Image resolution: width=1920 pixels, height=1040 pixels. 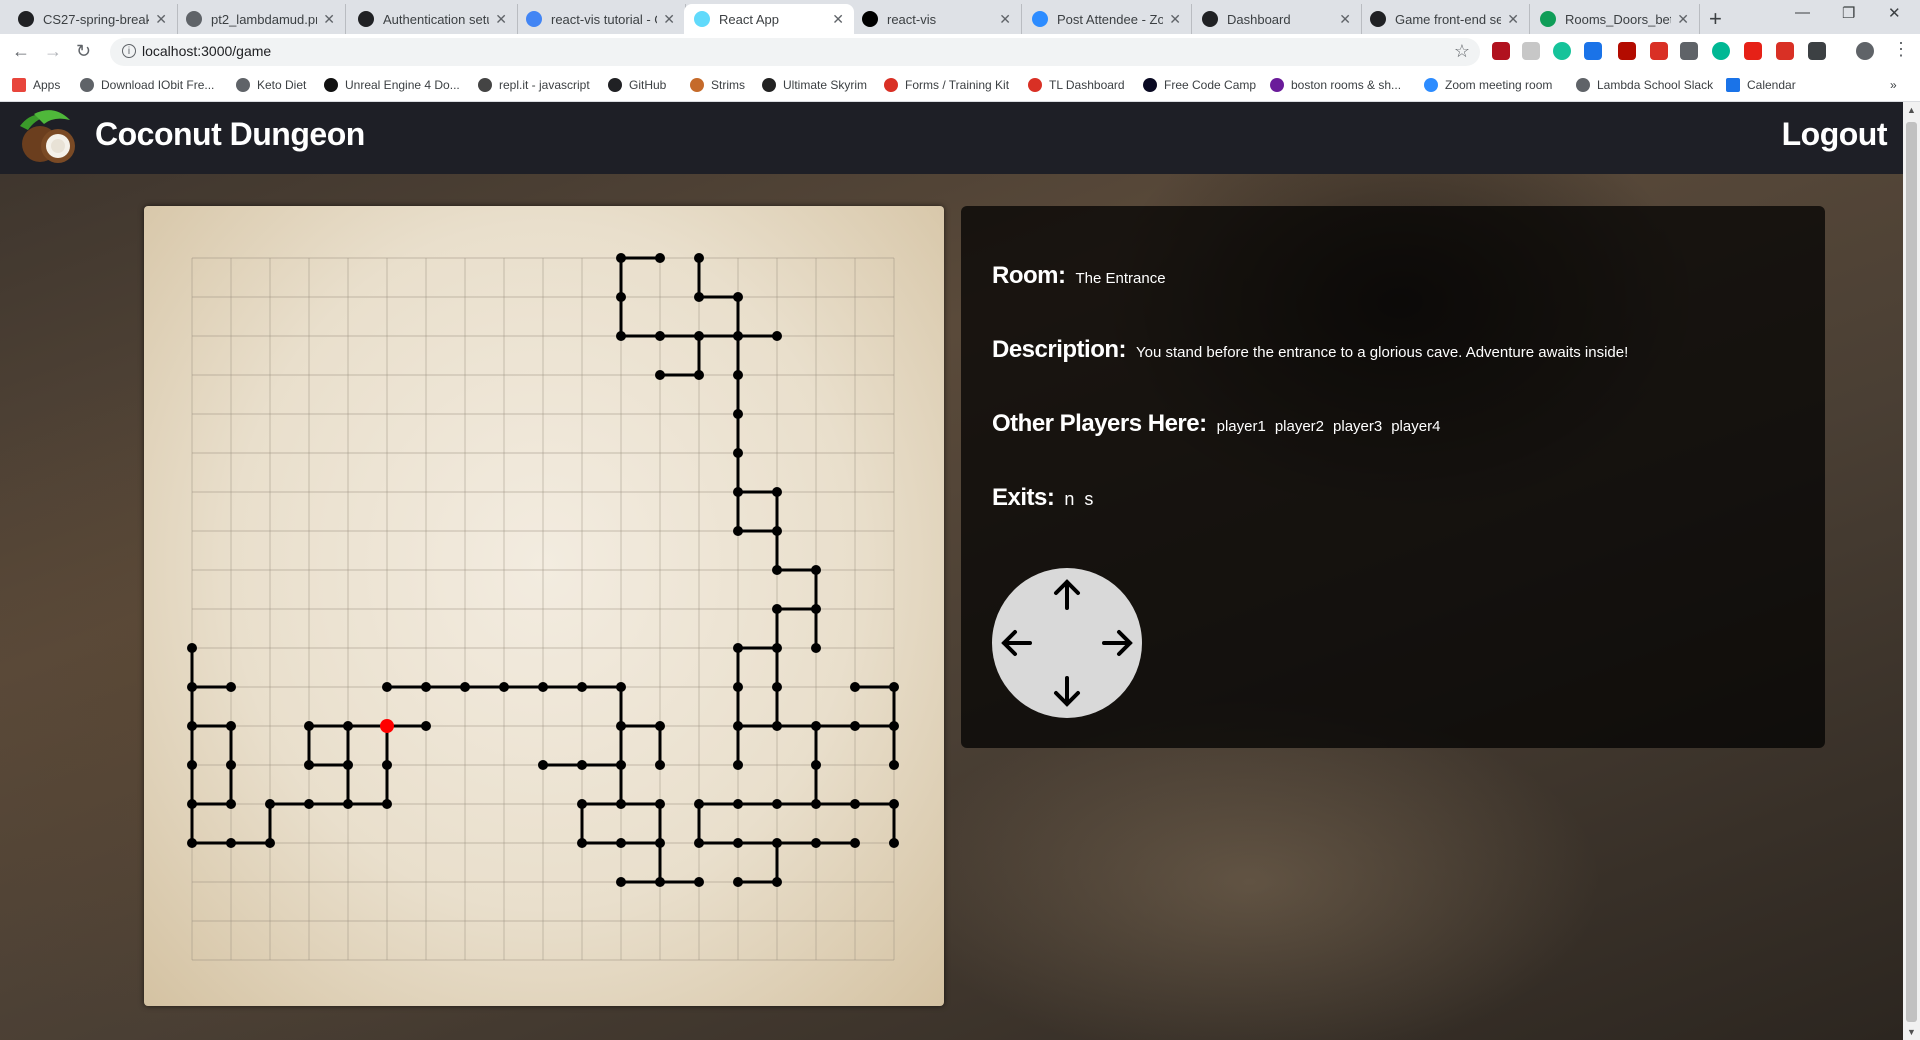 I want to click on tab-title: react-vis, so click(x=912, y=19).